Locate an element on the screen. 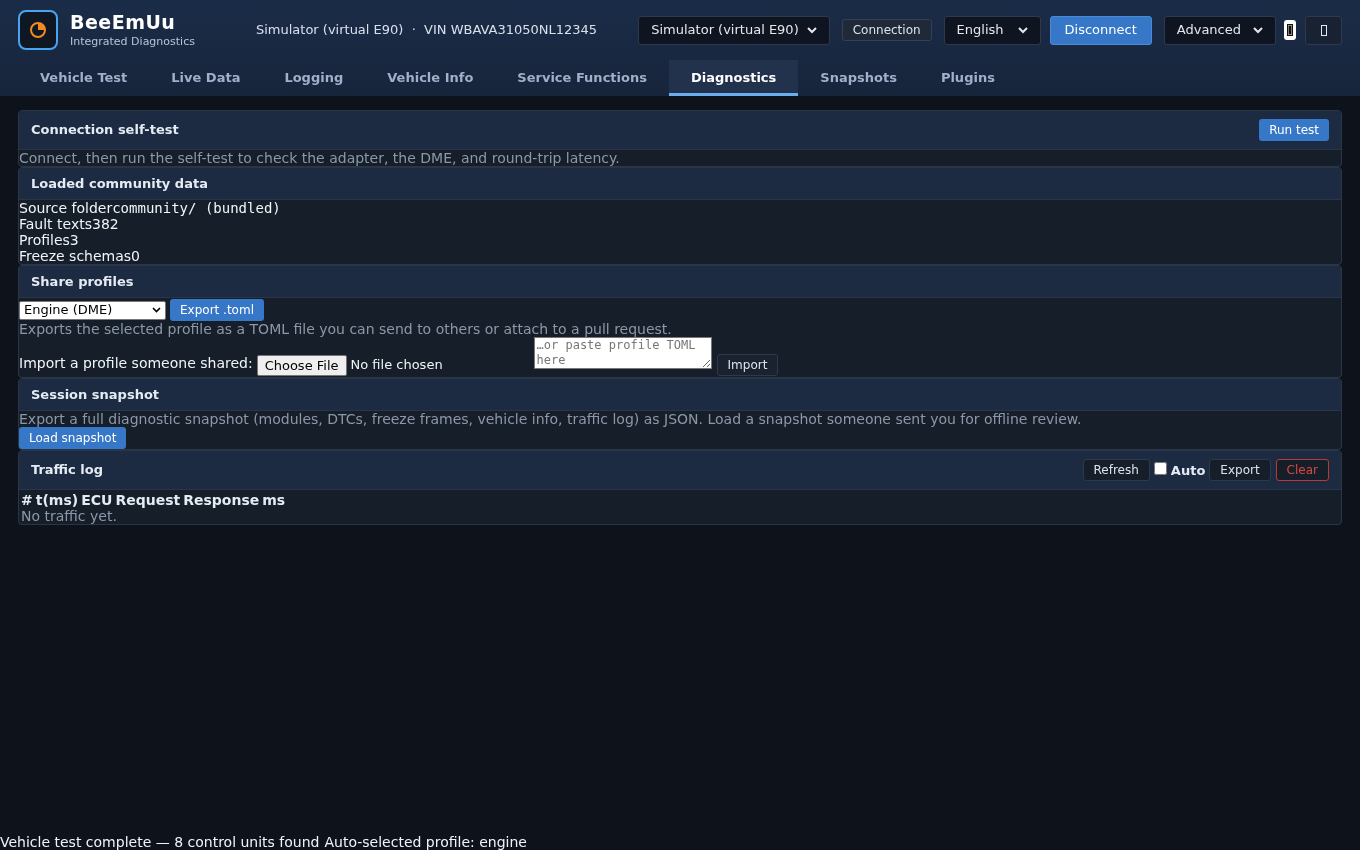 This screenshot has width=1360, height=850. data-label: Fault texts is located at coordinates (55, 224).